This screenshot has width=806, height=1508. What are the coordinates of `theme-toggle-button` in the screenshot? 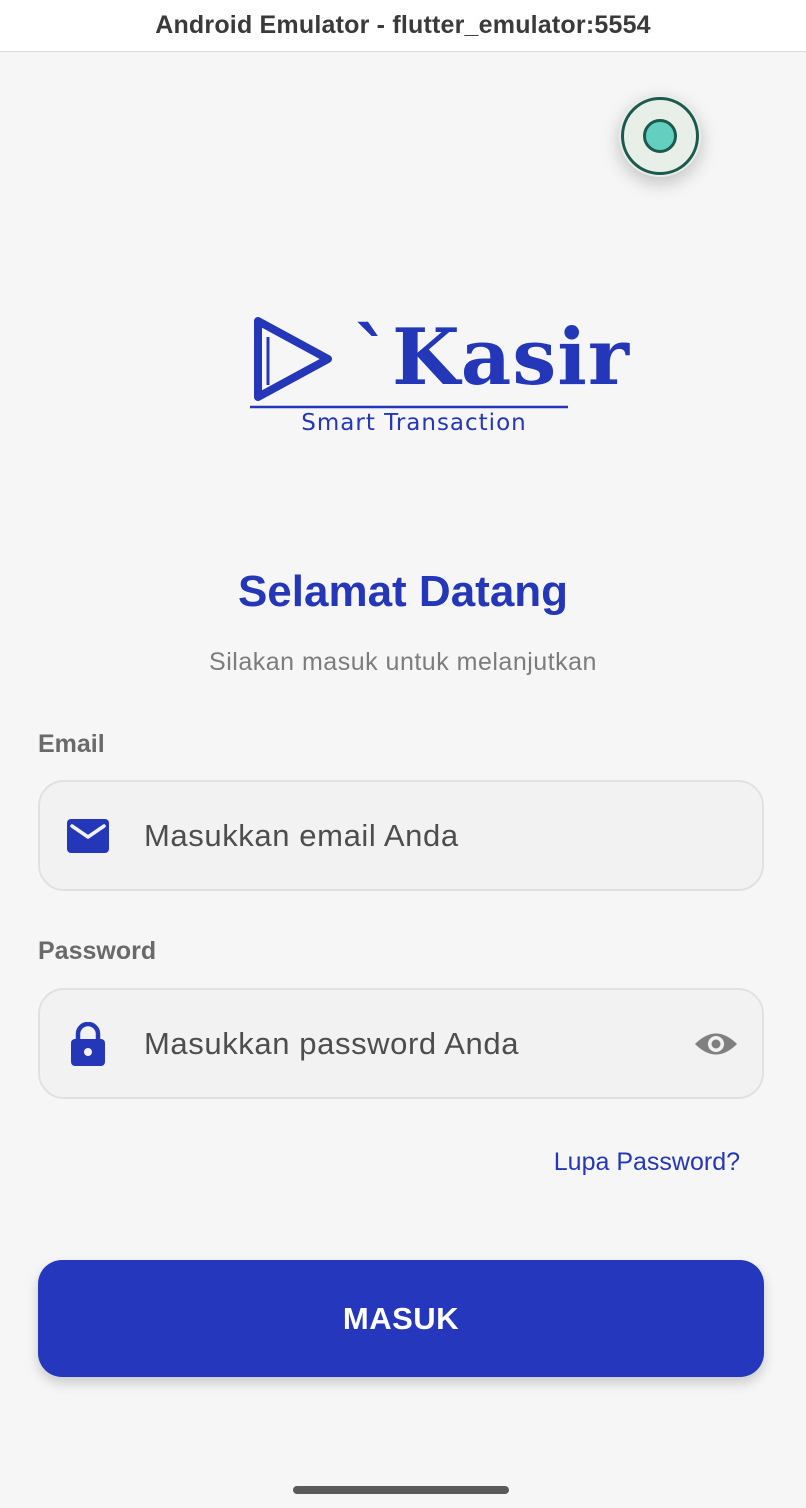 It's located at (660, 136).